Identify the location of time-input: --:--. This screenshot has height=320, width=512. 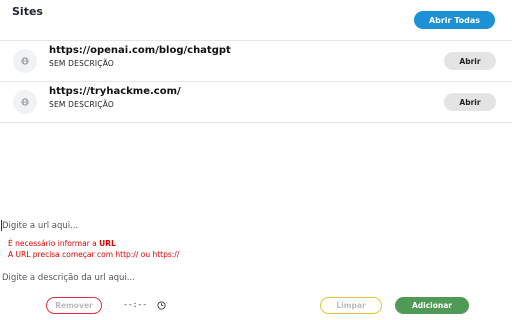
(135, 304).